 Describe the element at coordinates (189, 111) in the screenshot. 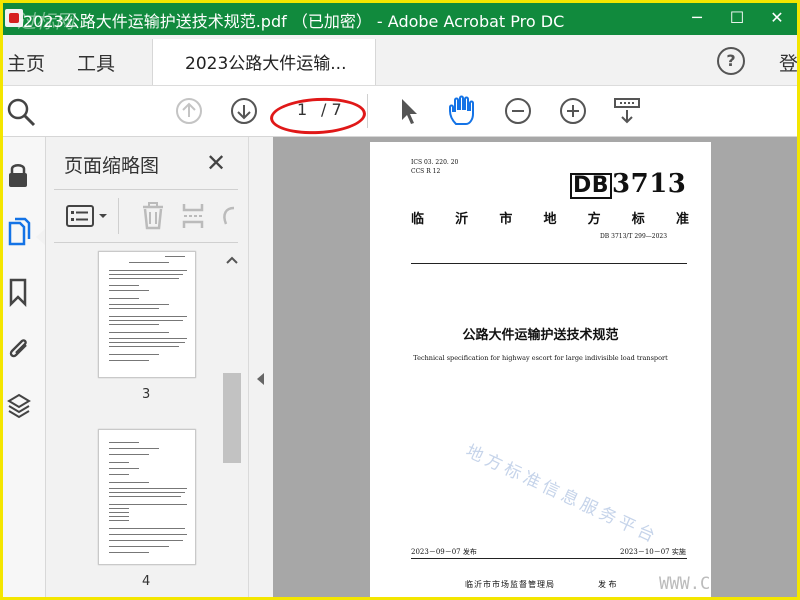

I see `previous-page-icon` at that location.